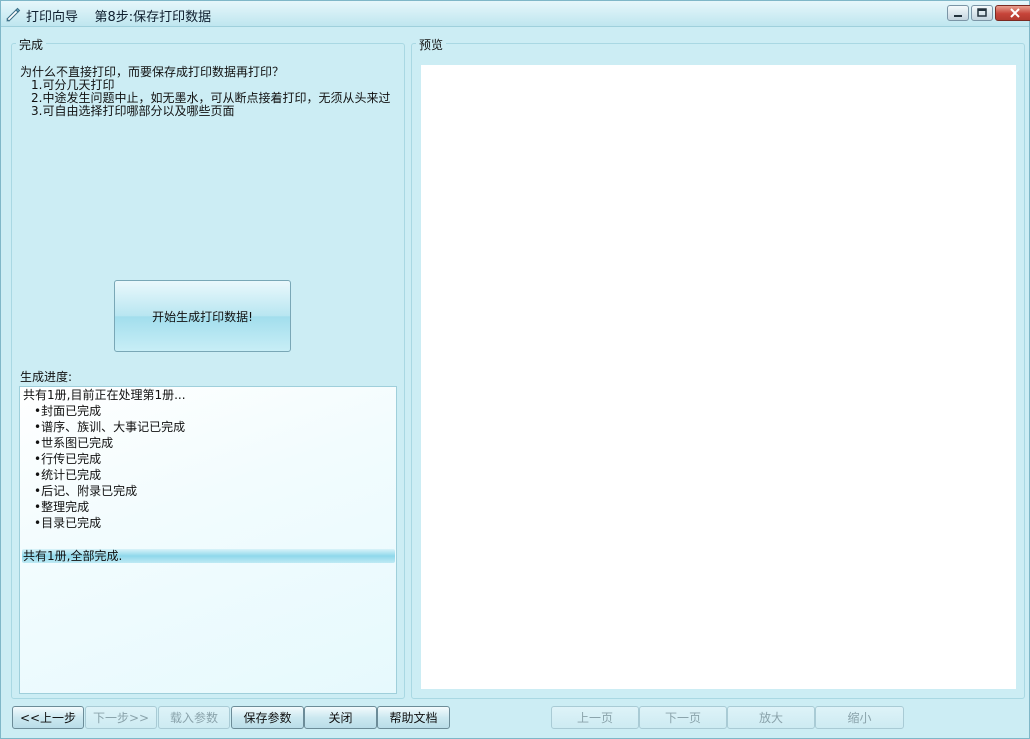 The height and width of the screenshot is (739, 1030). Describe the element at coordinates (683, 717) in the screenshot. I see `next-page-button: 下一页` at that location.